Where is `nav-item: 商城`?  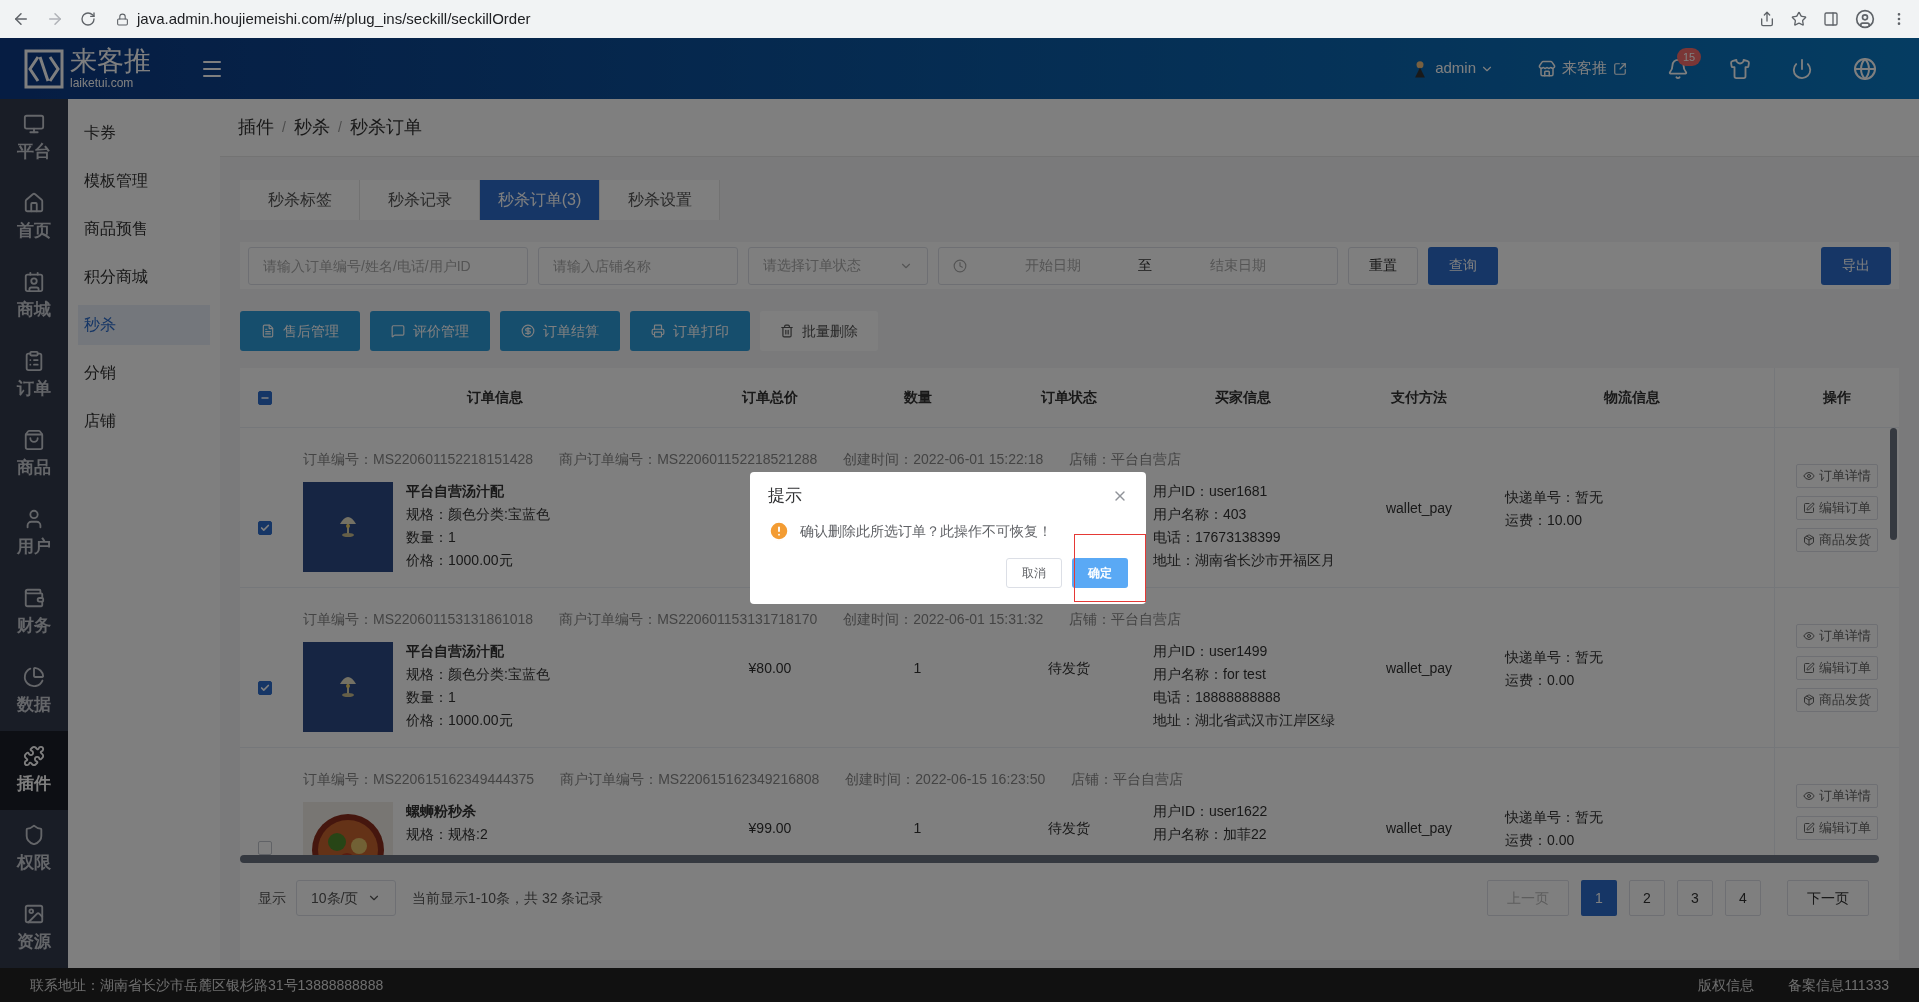 nav-item: 商城 is located at coordinates (34, 296).